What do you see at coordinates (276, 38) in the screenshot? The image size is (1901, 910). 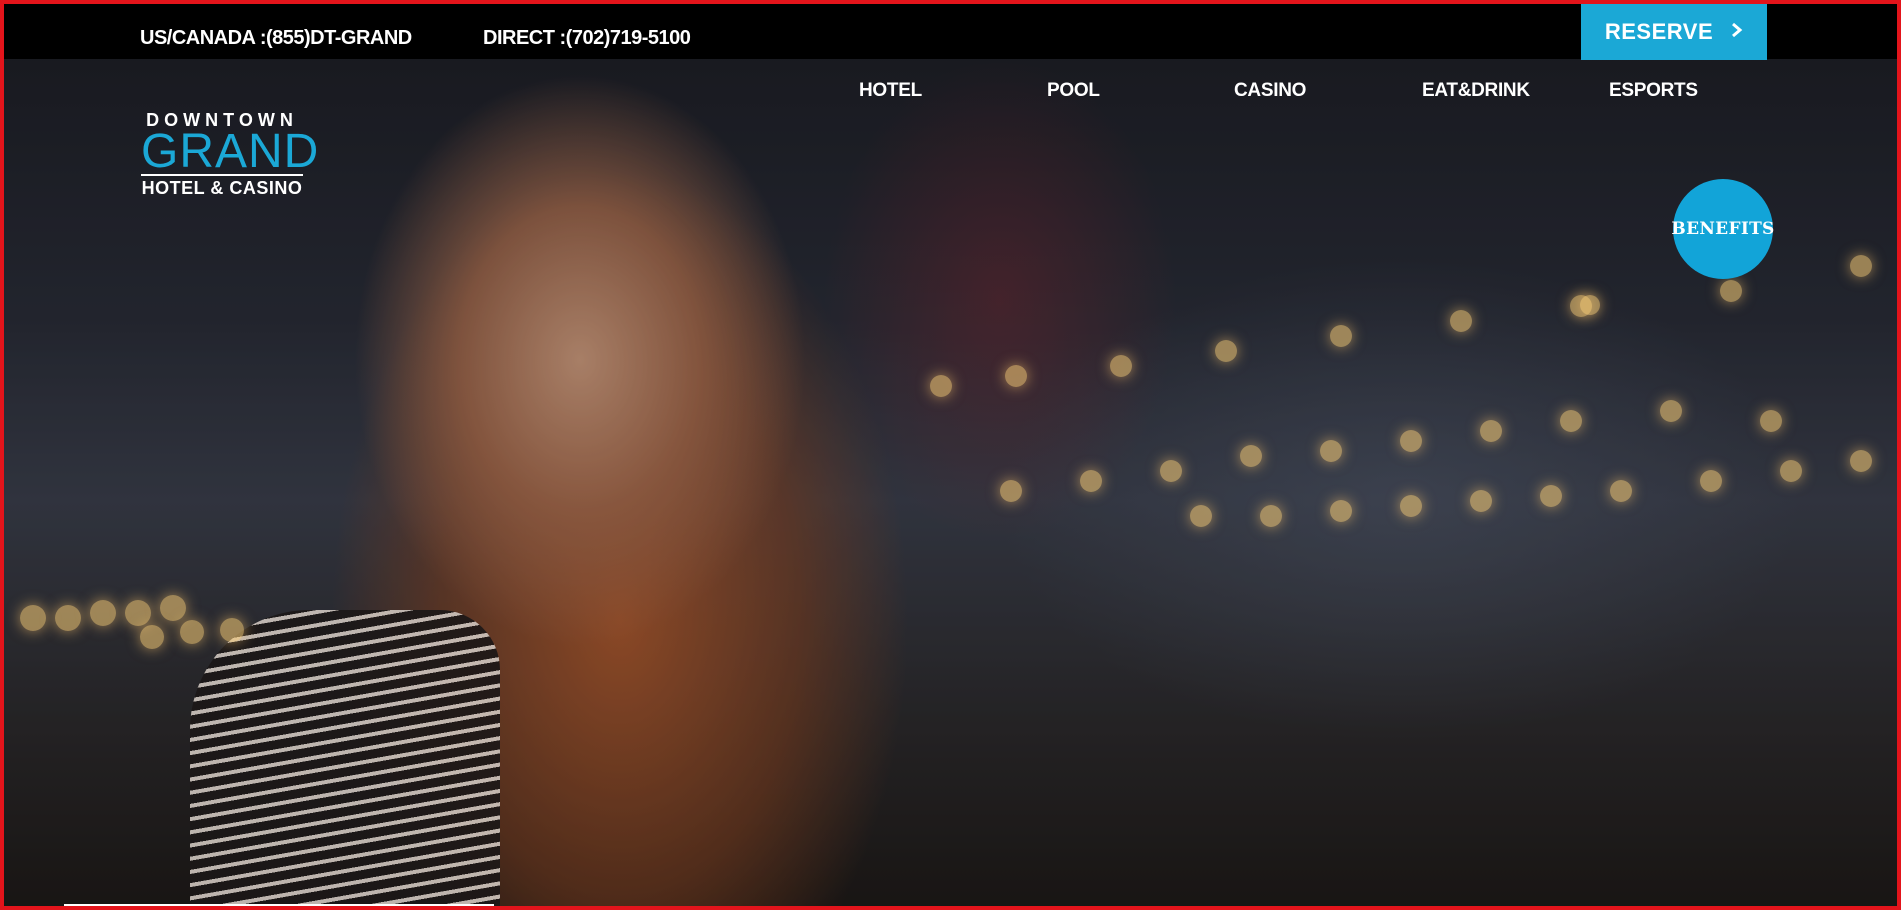 I see `us-canada-phone: US/CANADA :(855)DT-GRAND` at bounding box center [276, 38].